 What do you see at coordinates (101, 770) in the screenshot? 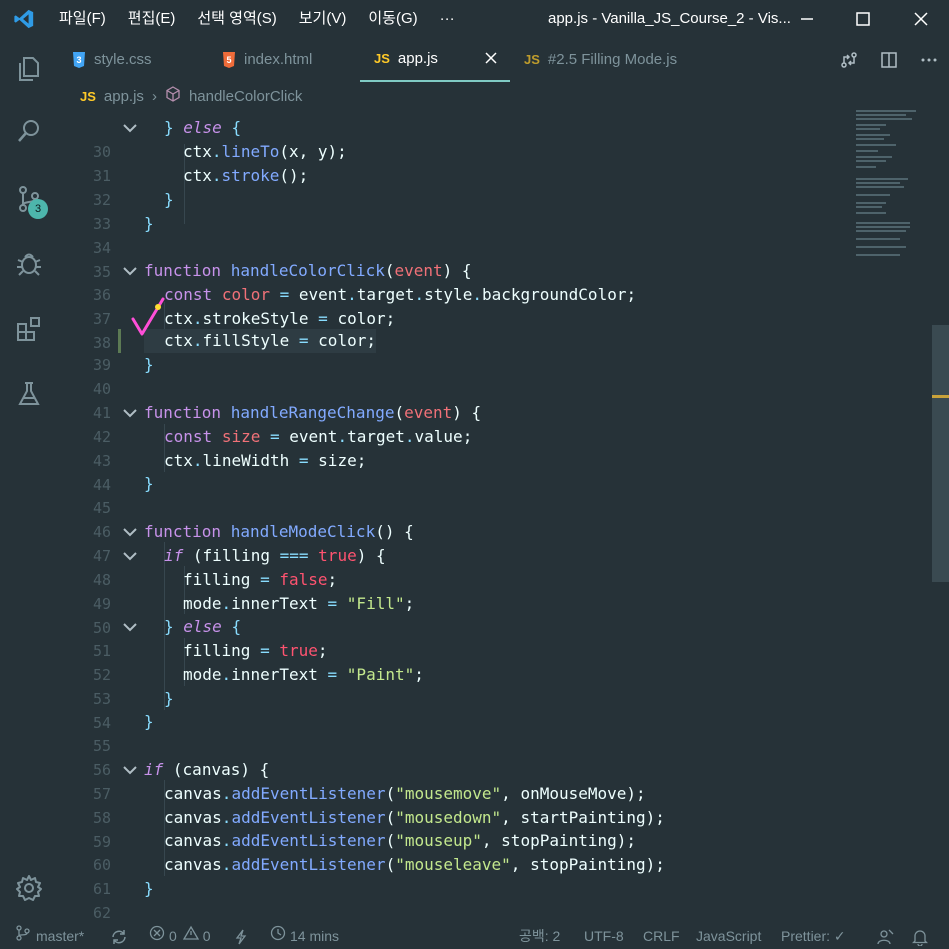
I see `code-line: 56` at bounding box center [101, 770].